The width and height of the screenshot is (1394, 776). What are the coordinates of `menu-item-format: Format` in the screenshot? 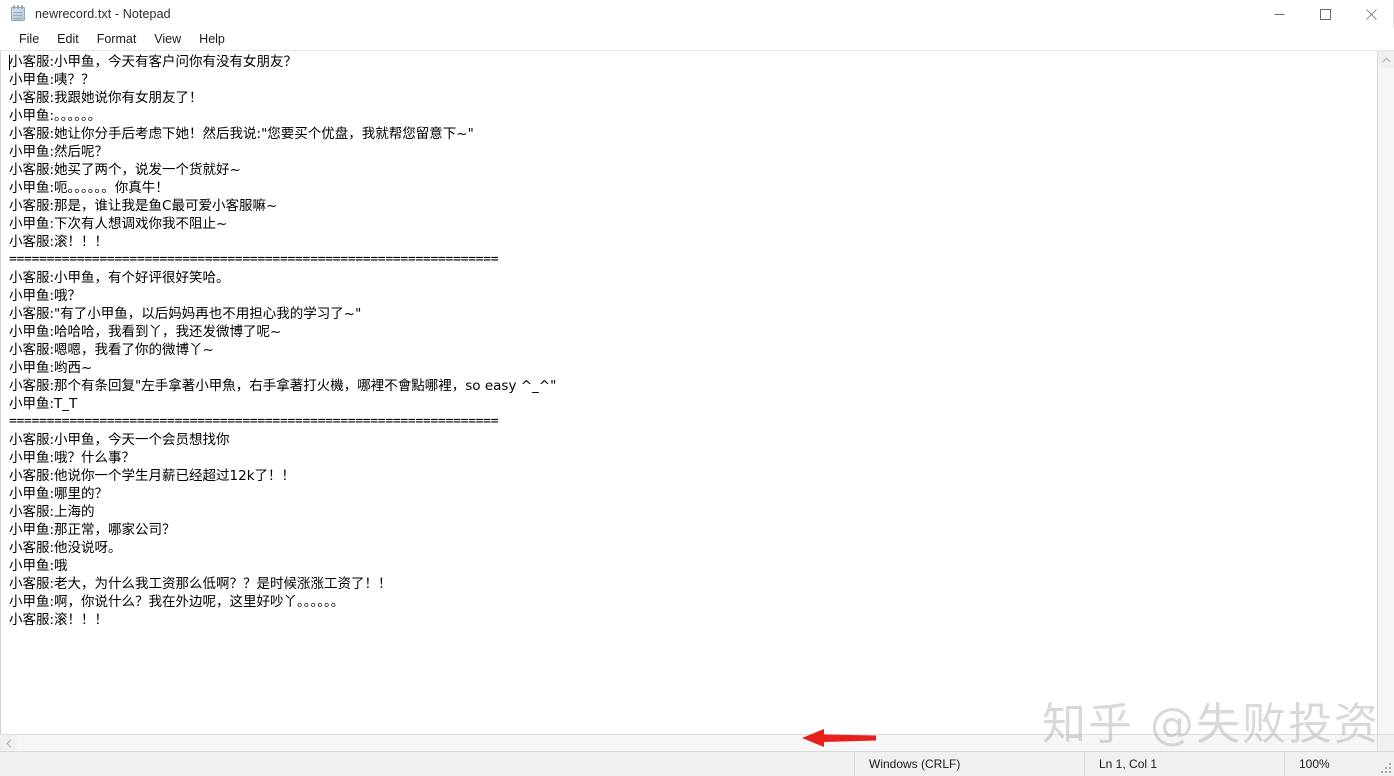 It's located at (117, 39).